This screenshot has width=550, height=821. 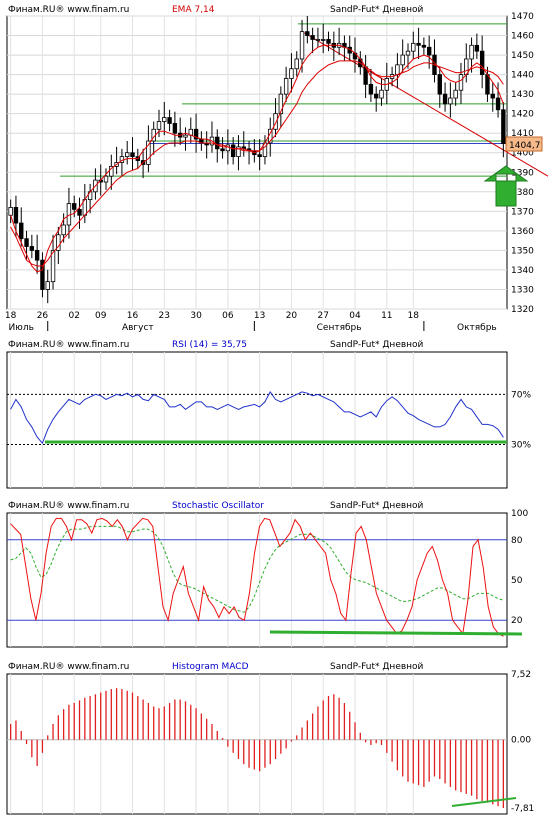 I want to click on price-x-tick: 11, so click(x=386, y=316).